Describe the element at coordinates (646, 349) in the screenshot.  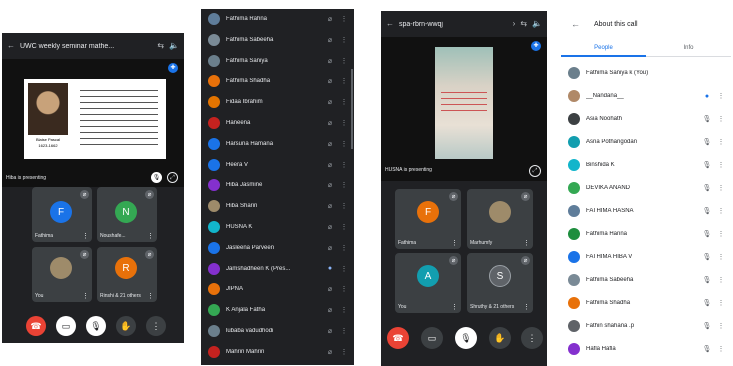
I see `people-row: Hafla Hafla 🎙 ⋮` at that location.